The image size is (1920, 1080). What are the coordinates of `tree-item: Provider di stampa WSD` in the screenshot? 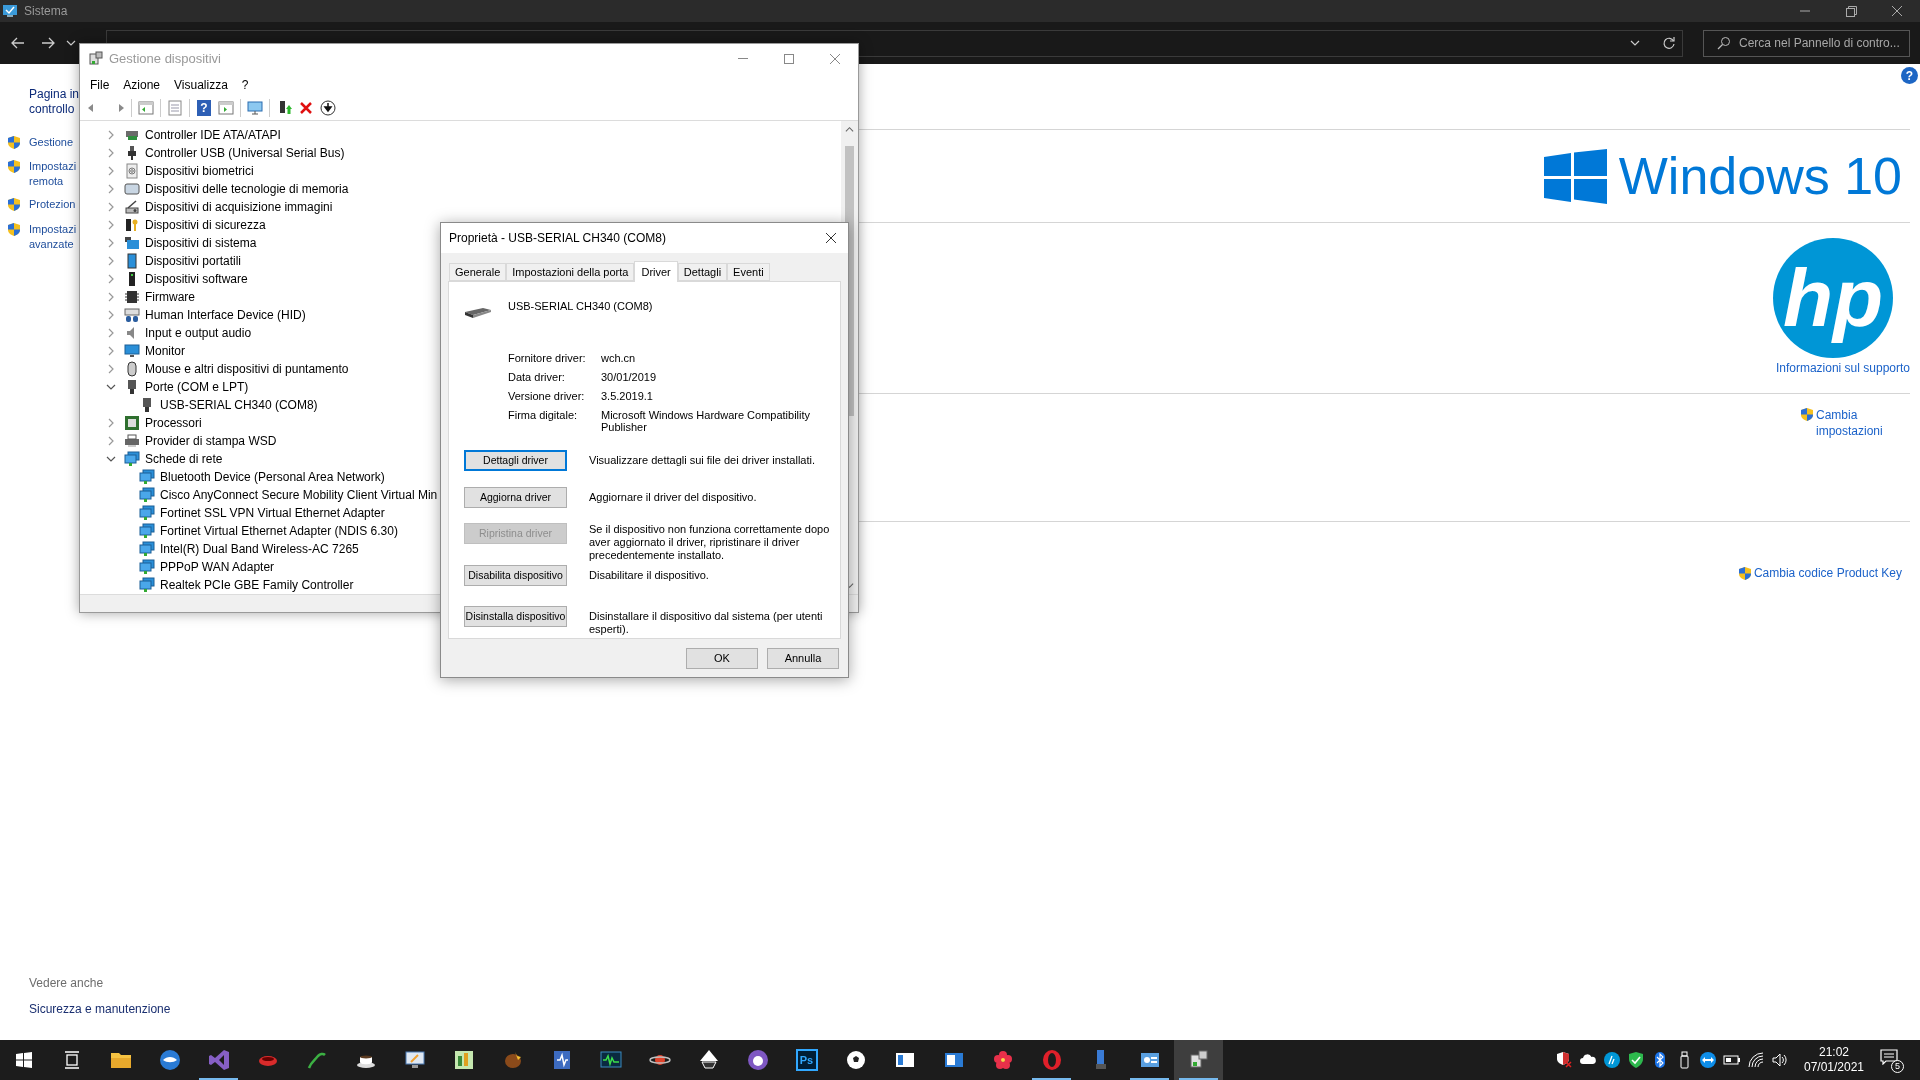 It's located at (211, 441).